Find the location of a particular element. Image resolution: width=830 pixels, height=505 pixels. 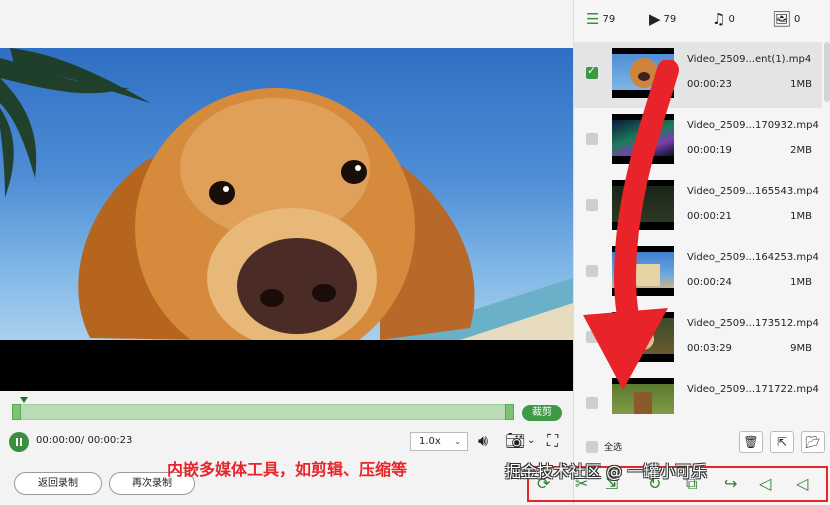

pause-button is located at coordinates (19, 442).